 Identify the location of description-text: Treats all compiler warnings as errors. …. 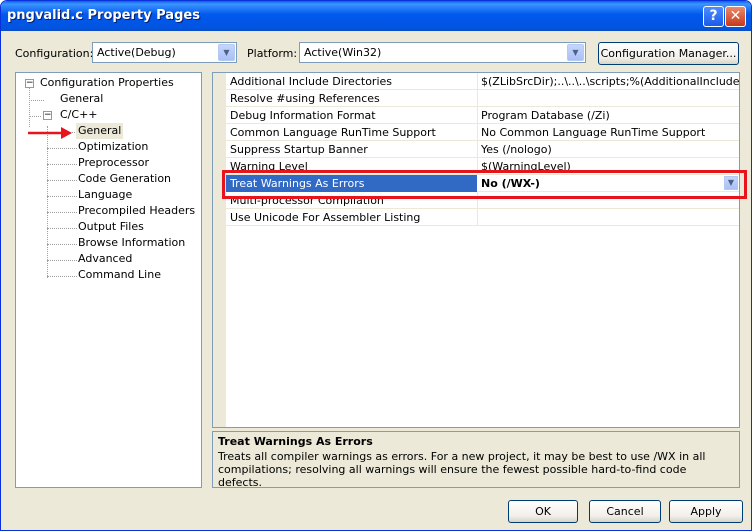
(462, 469).